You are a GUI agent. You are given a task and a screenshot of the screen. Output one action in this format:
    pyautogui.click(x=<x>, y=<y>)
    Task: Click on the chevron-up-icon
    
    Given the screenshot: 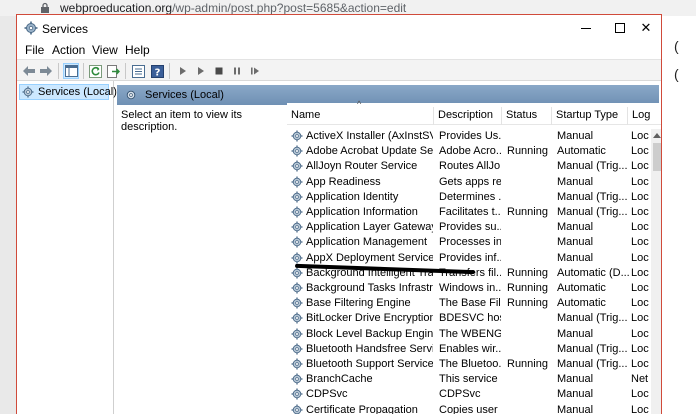 What is the action you would take?
    pyautogui.click(x=657, y=135)
    